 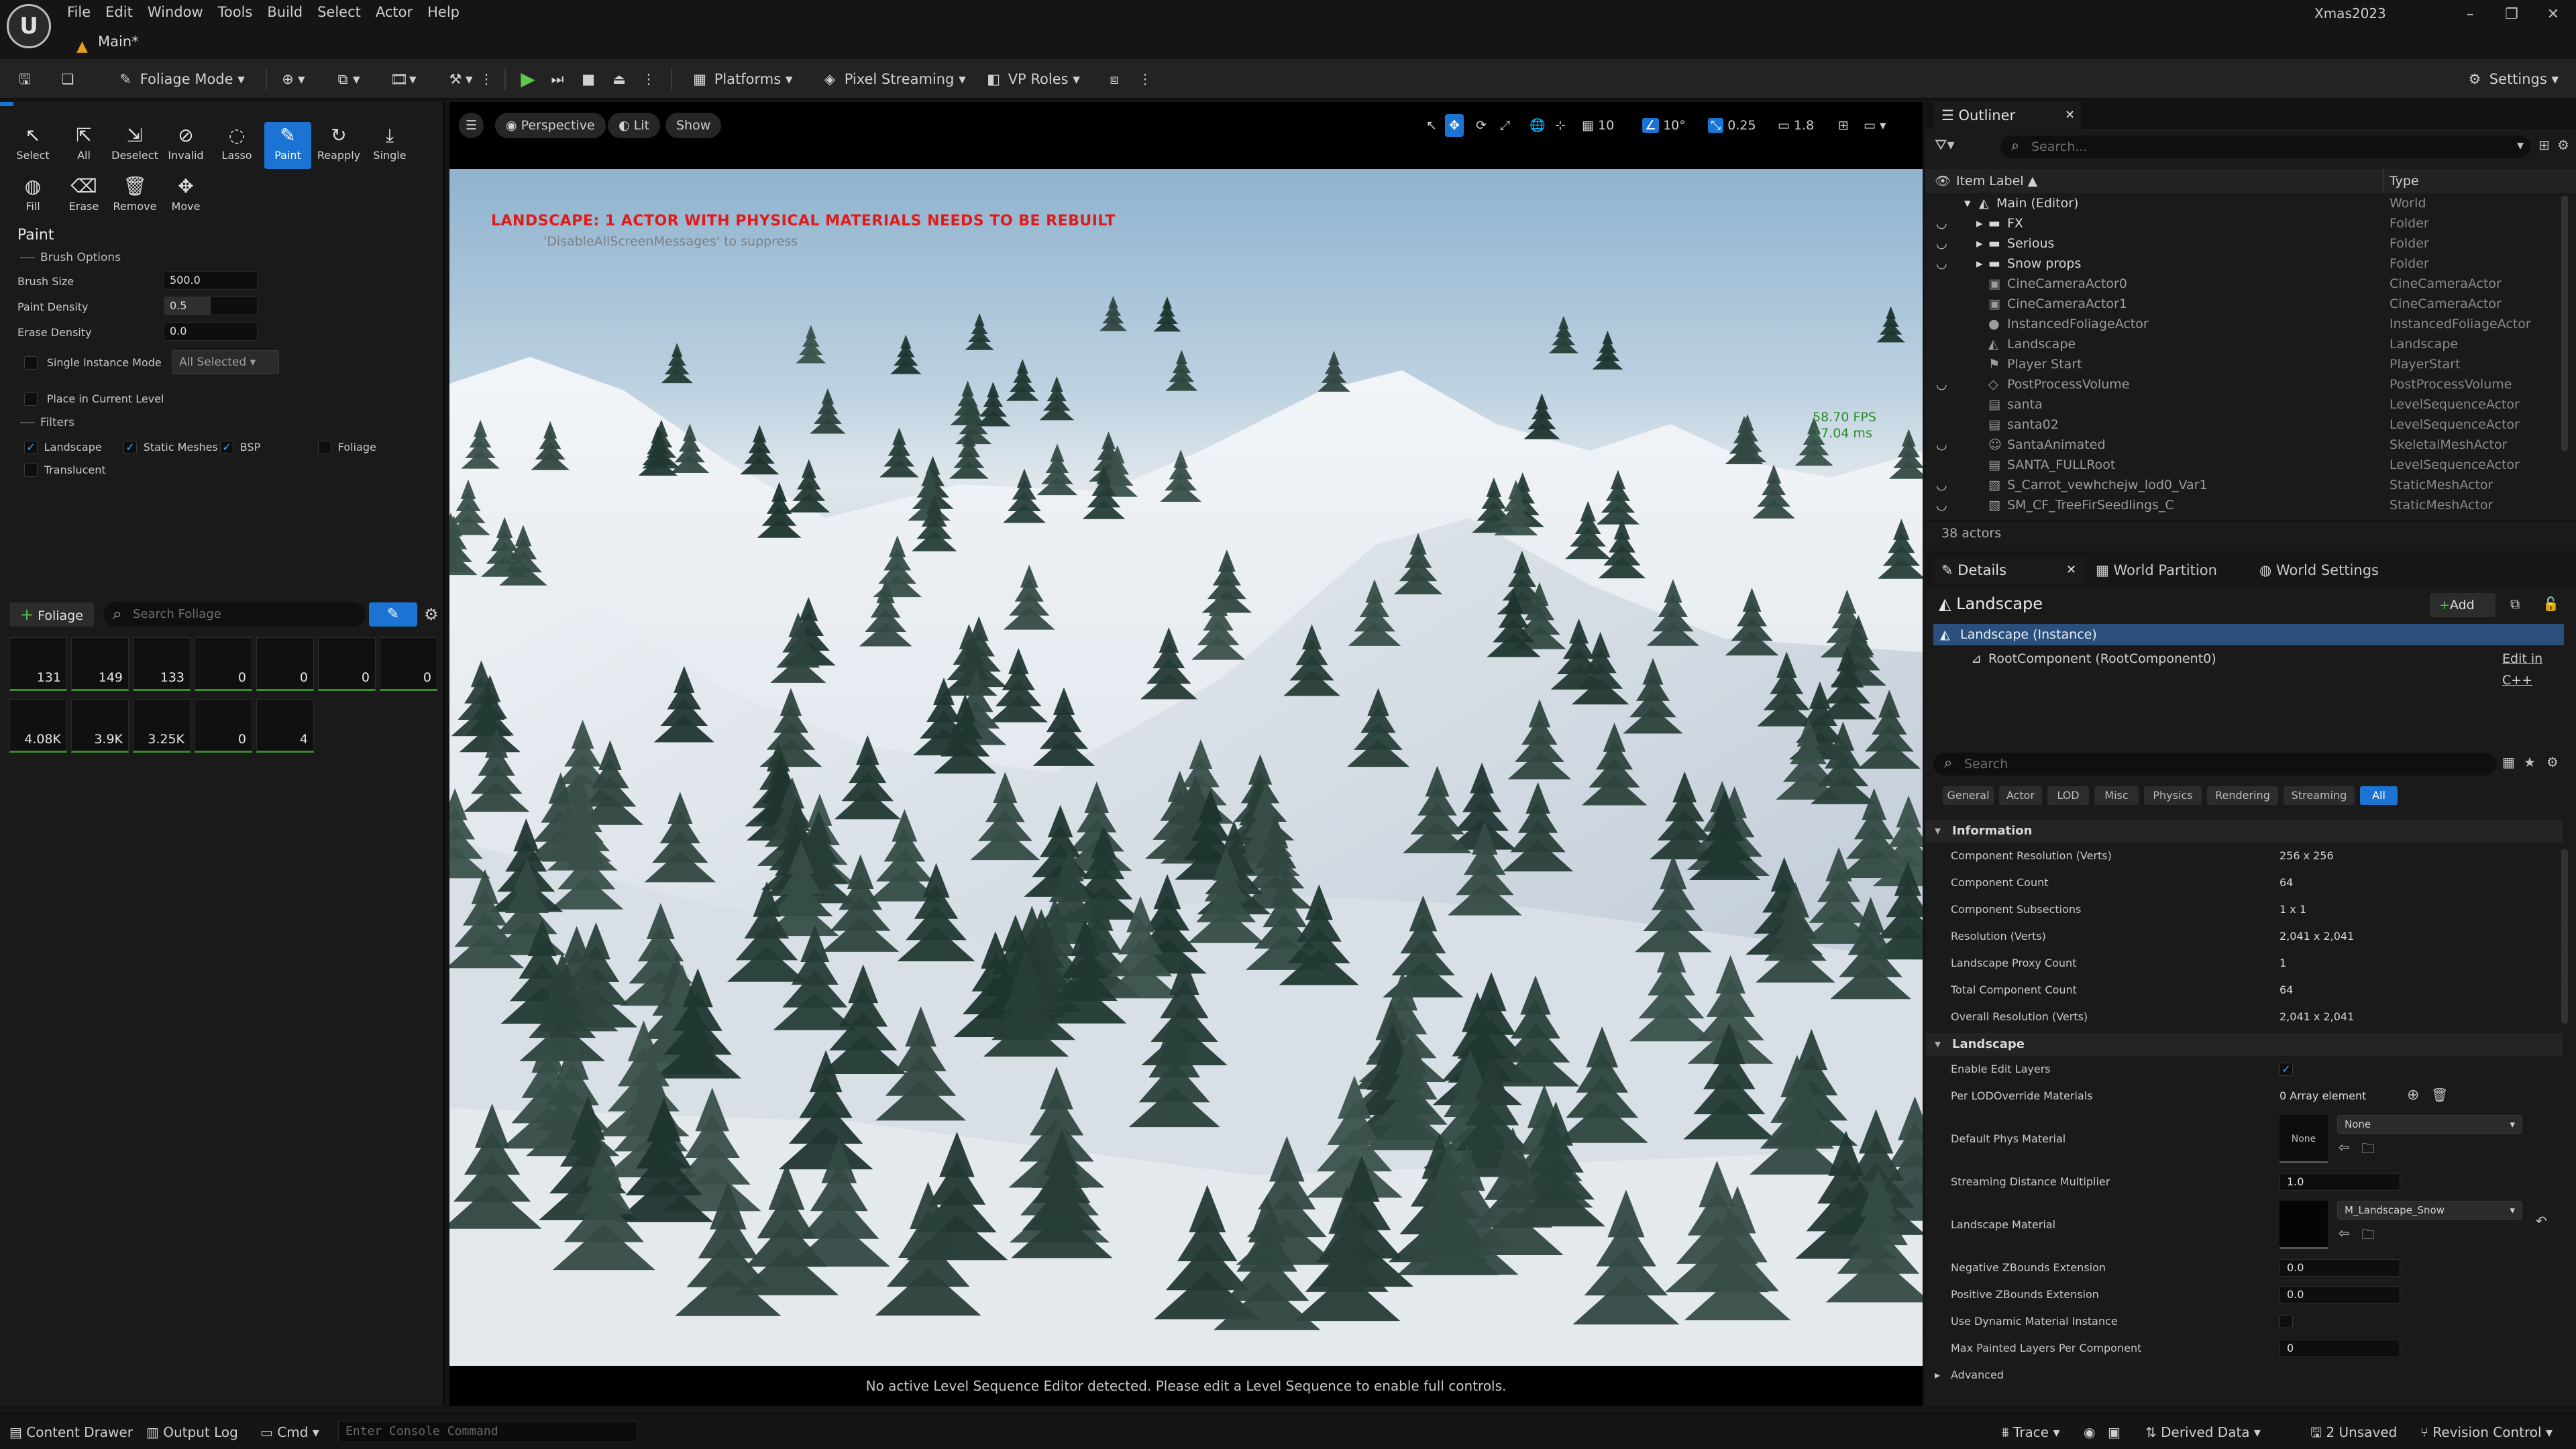 What do you see at coordinates (2511, 15) in the screenshot?
I see `restore-icon: ❐` at bounding box center [2511, 15].